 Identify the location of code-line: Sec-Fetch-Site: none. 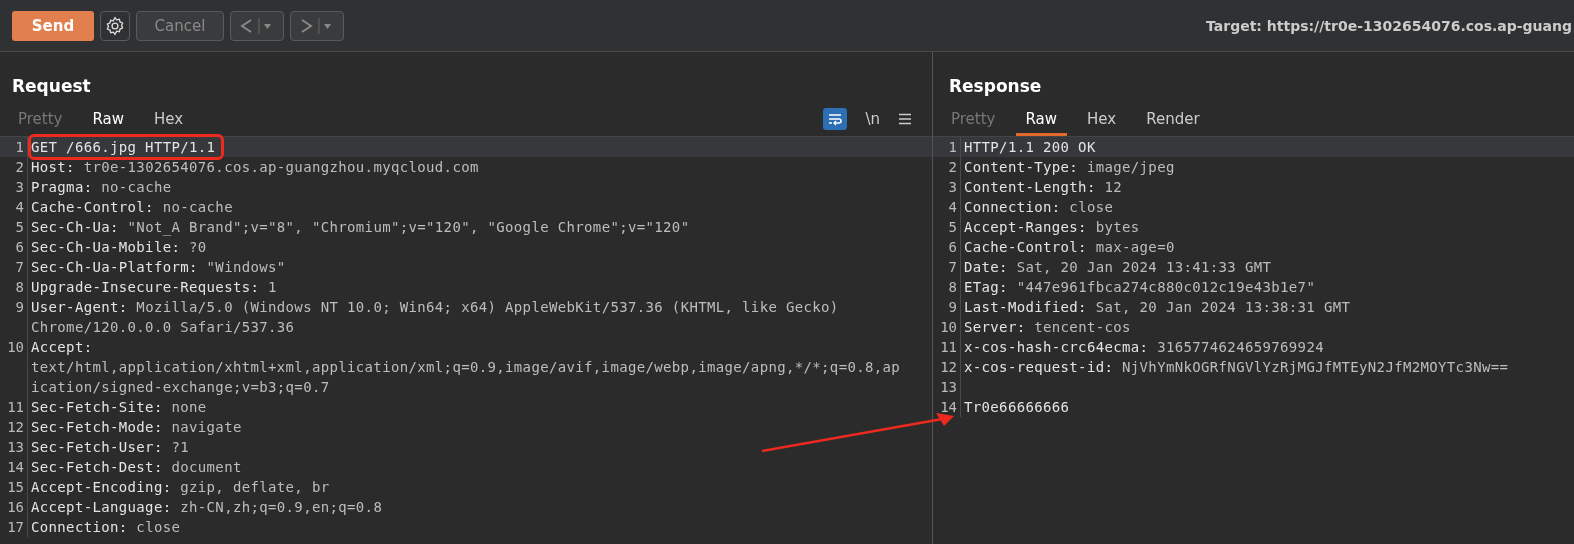
(119, 407).